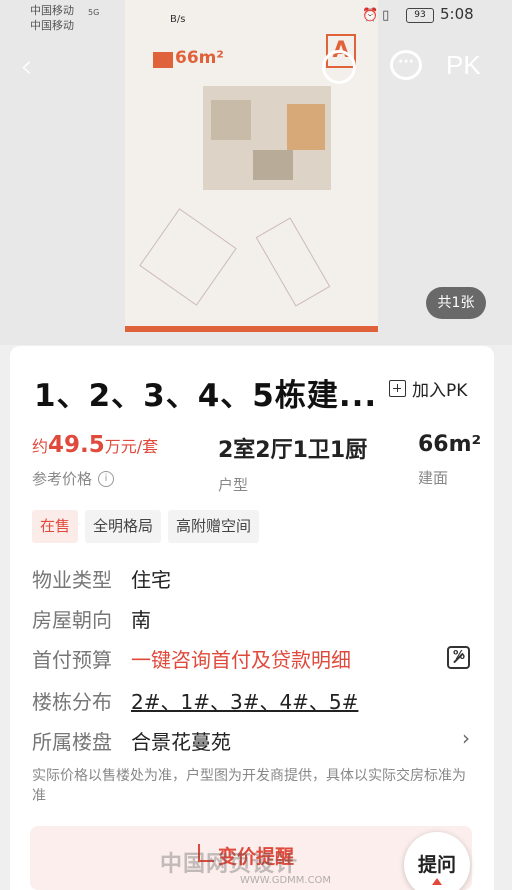 The height and width of the screenshot is (890, 512). What do you see at coordinates (420, 15) in the screenshot?
I see `battery-icon: 93` at bounding box center [420, 15].